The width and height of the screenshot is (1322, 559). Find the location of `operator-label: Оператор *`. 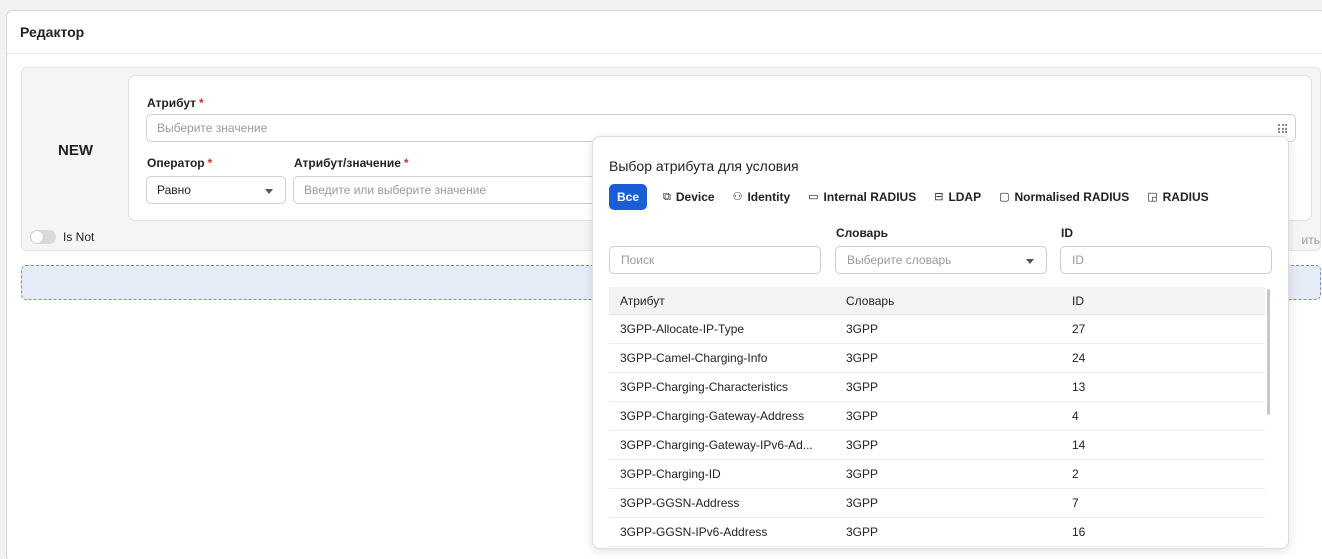

operator-label: Оператор * is located at coordinates (180, 163).